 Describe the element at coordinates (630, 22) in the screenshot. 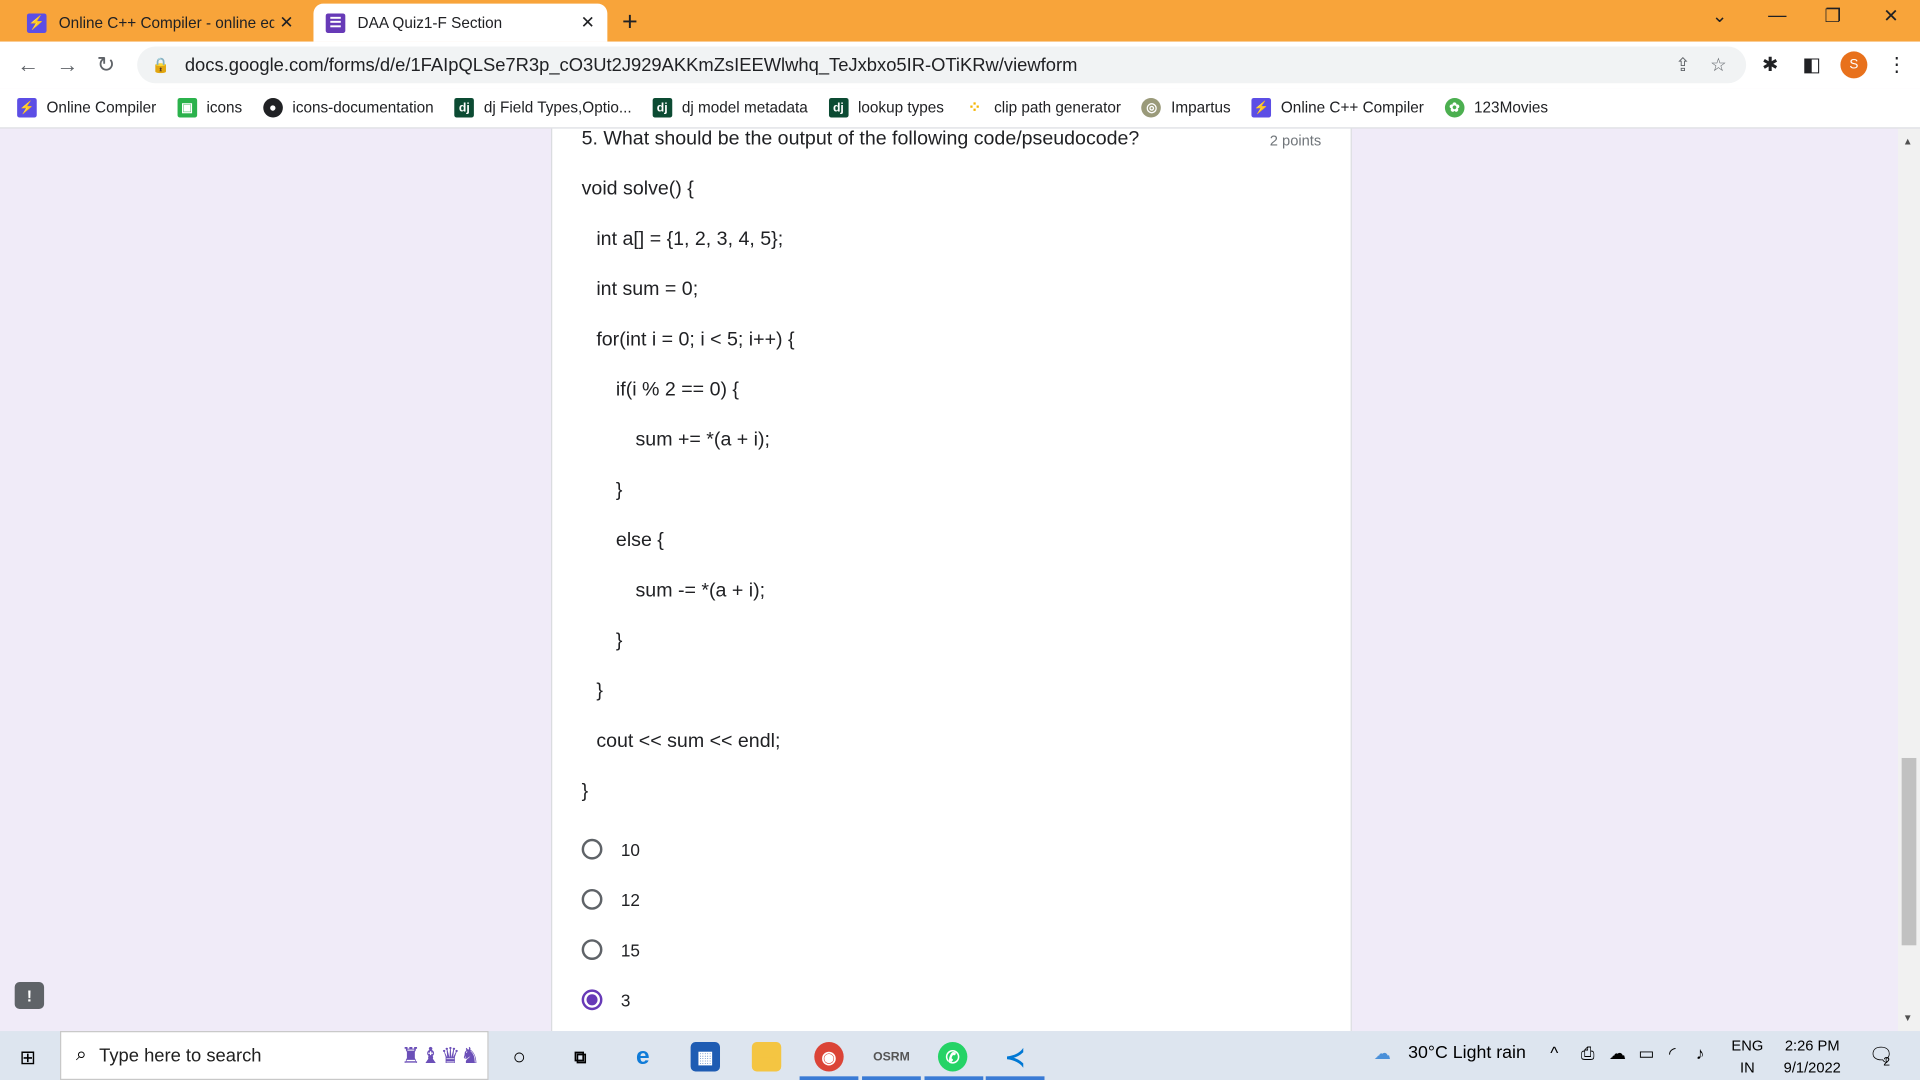

I see `new-tab-button: +` at that location.